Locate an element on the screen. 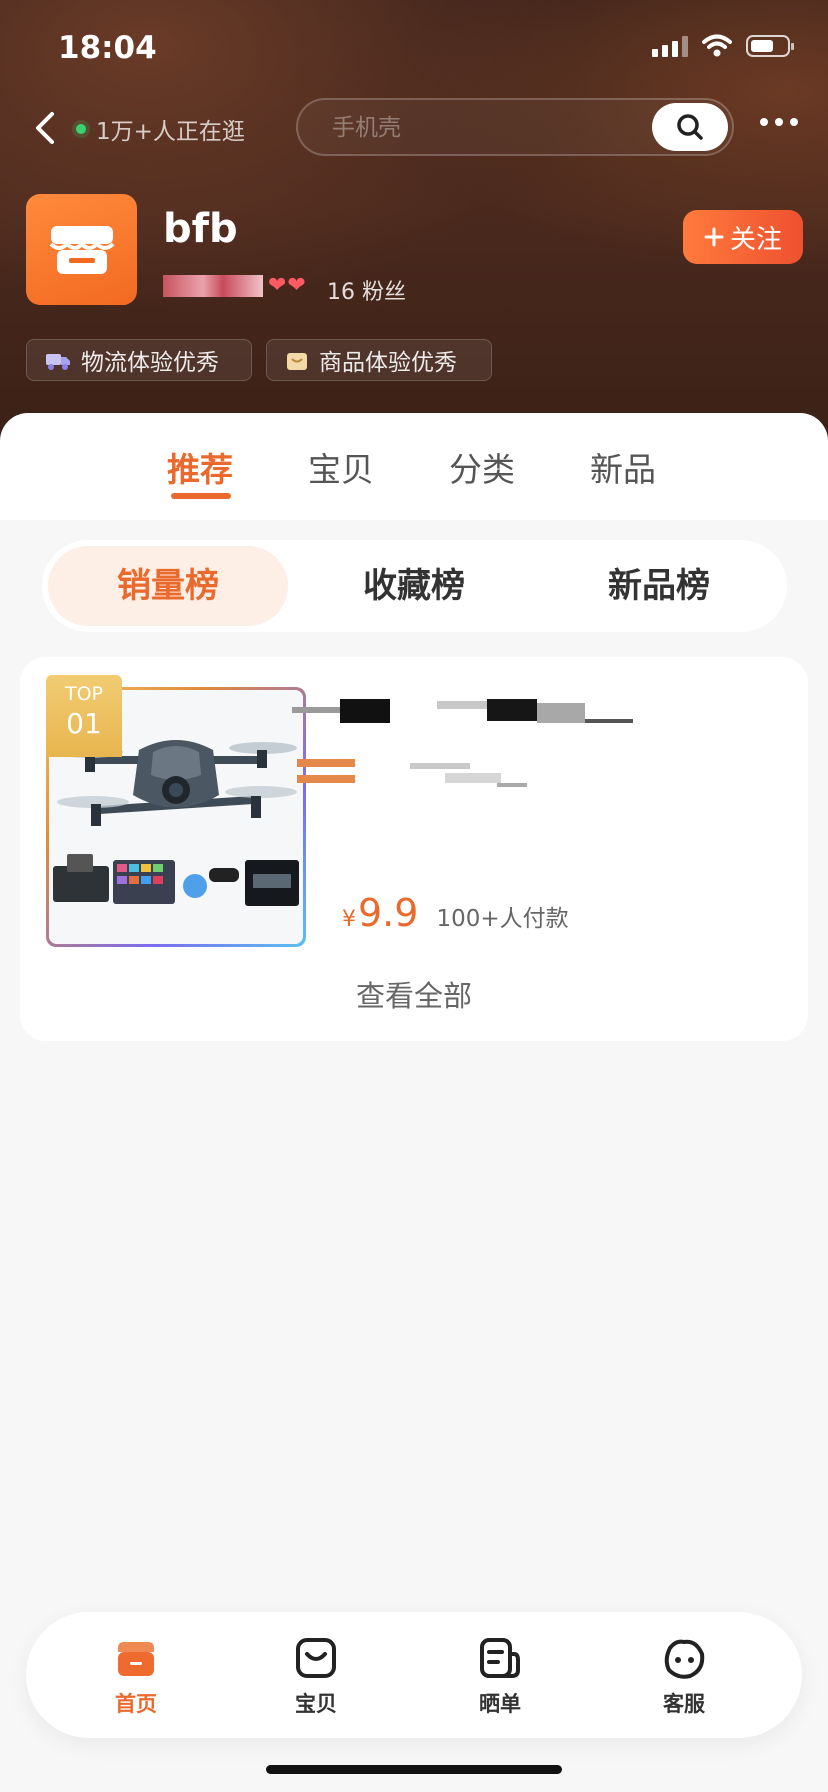 The width and height of the screenshot is (828, 1792). active-tab-indicator is located at coordinates (201, 496).